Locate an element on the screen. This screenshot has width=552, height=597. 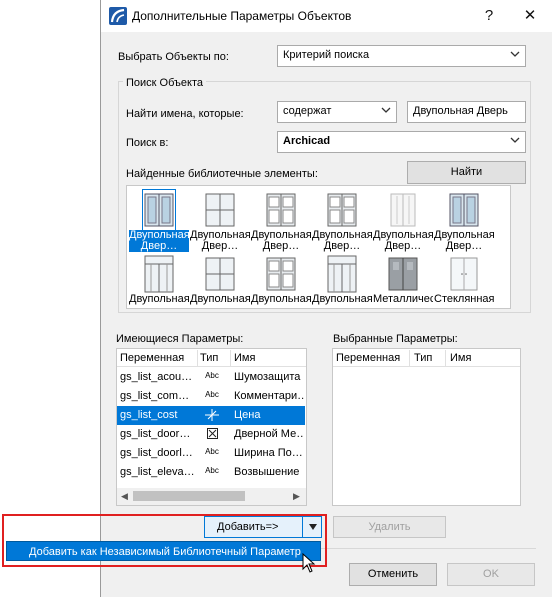
help-button: ? is located at coordinates (489, 16).